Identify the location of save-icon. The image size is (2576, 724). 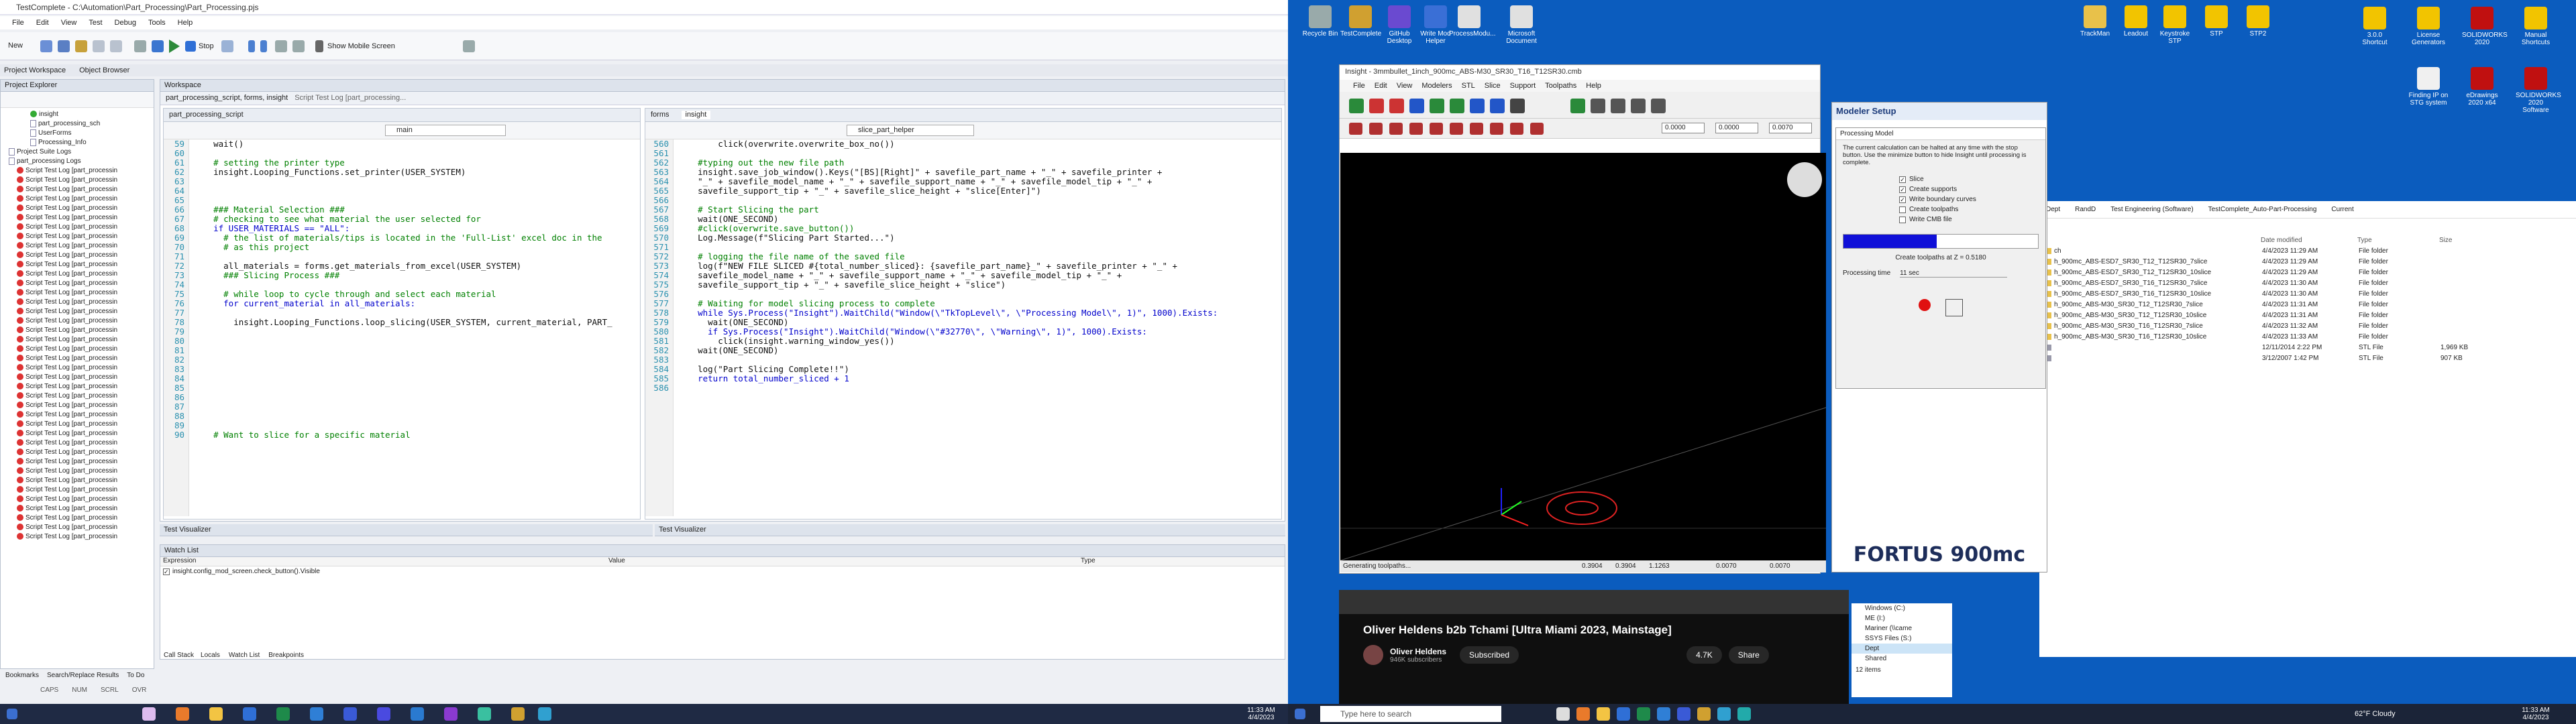
(64, 46).